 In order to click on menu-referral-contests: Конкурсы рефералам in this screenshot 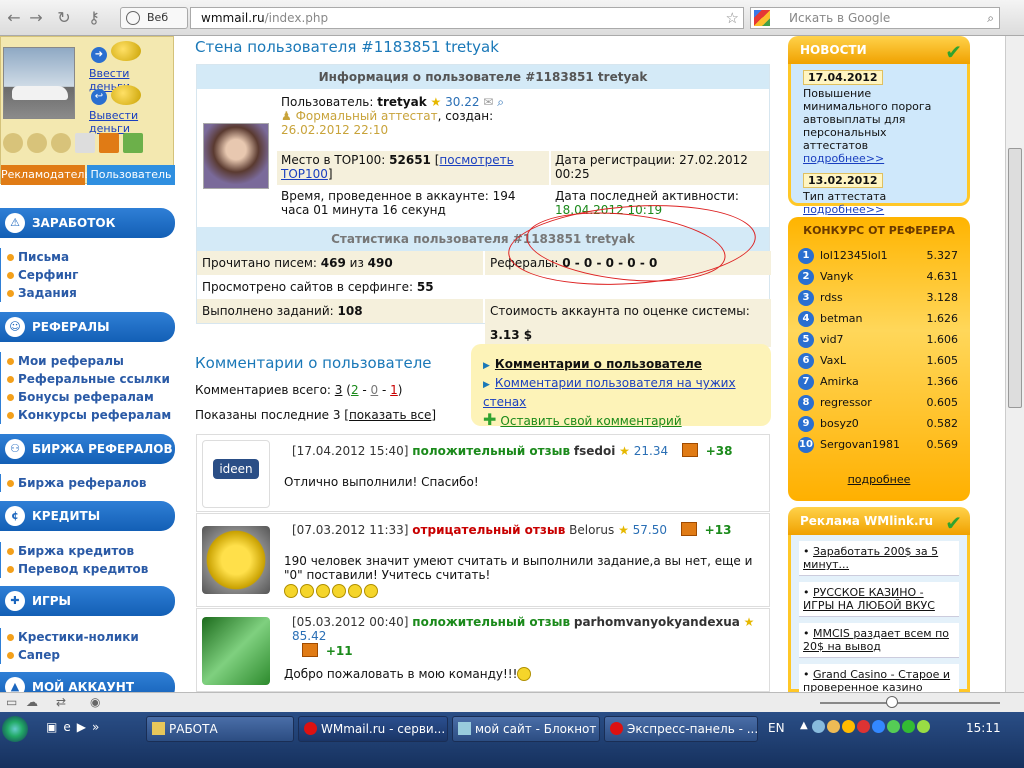, I will do `click(88, 415)`.